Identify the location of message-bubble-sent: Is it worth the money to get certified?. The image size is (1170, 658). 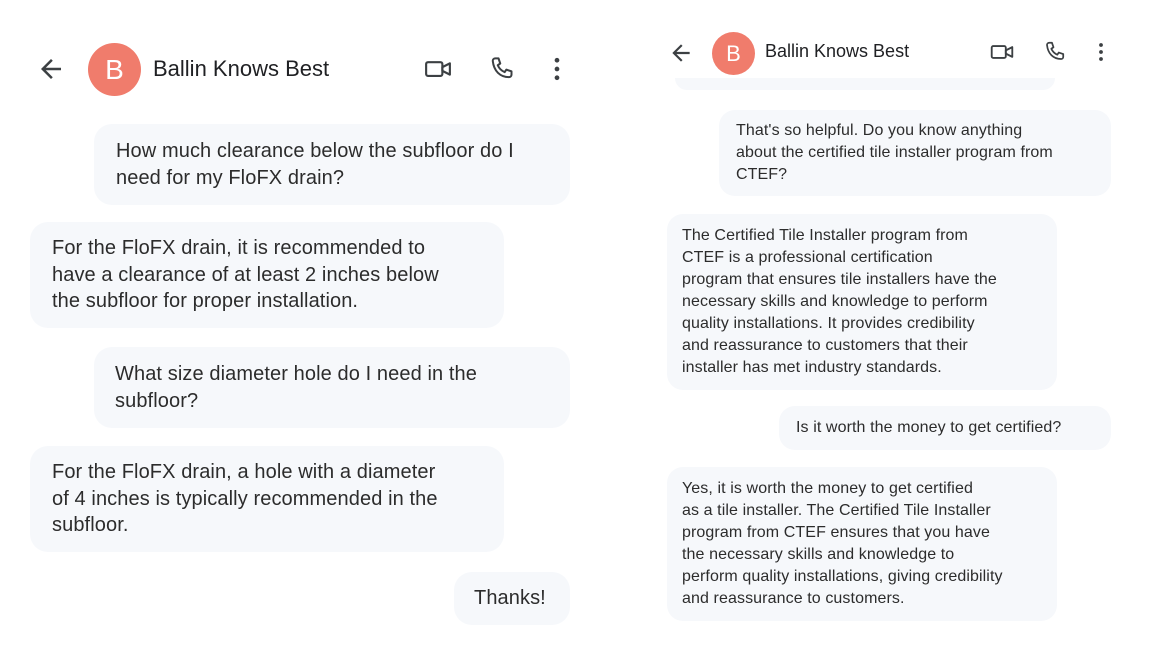
(945, 428).